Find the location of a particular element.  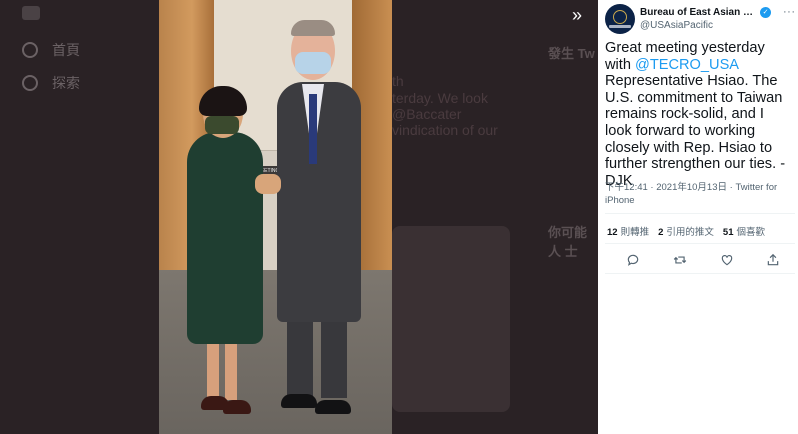

collapse-panel-icon: » is located at coordinates (577, 16).